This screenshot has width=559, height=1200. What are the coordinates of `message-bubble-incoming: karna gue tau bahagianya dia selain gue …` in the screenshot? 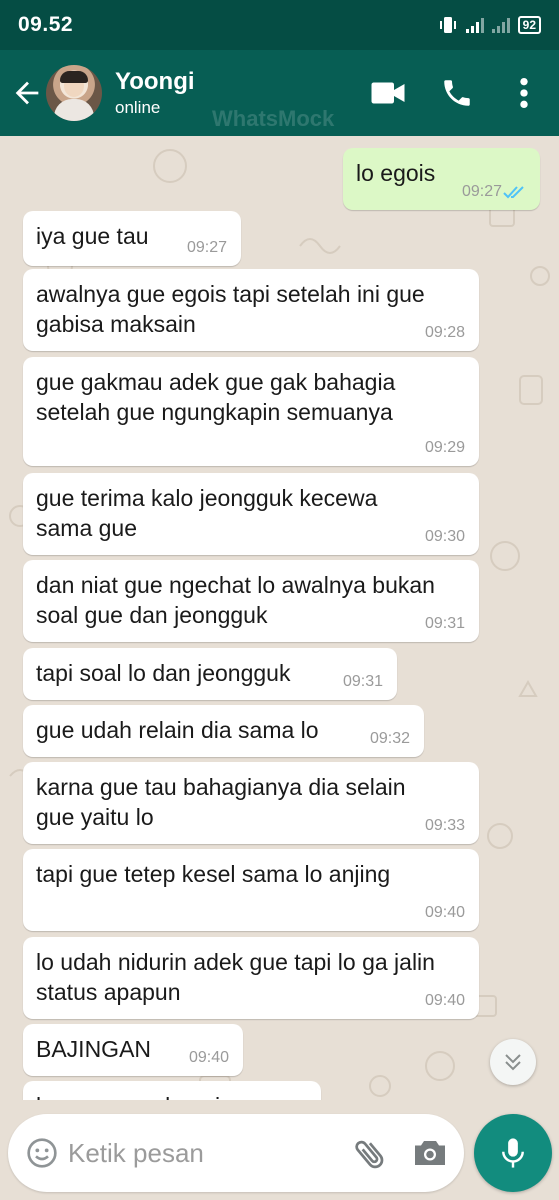 It's located at (251, 803).